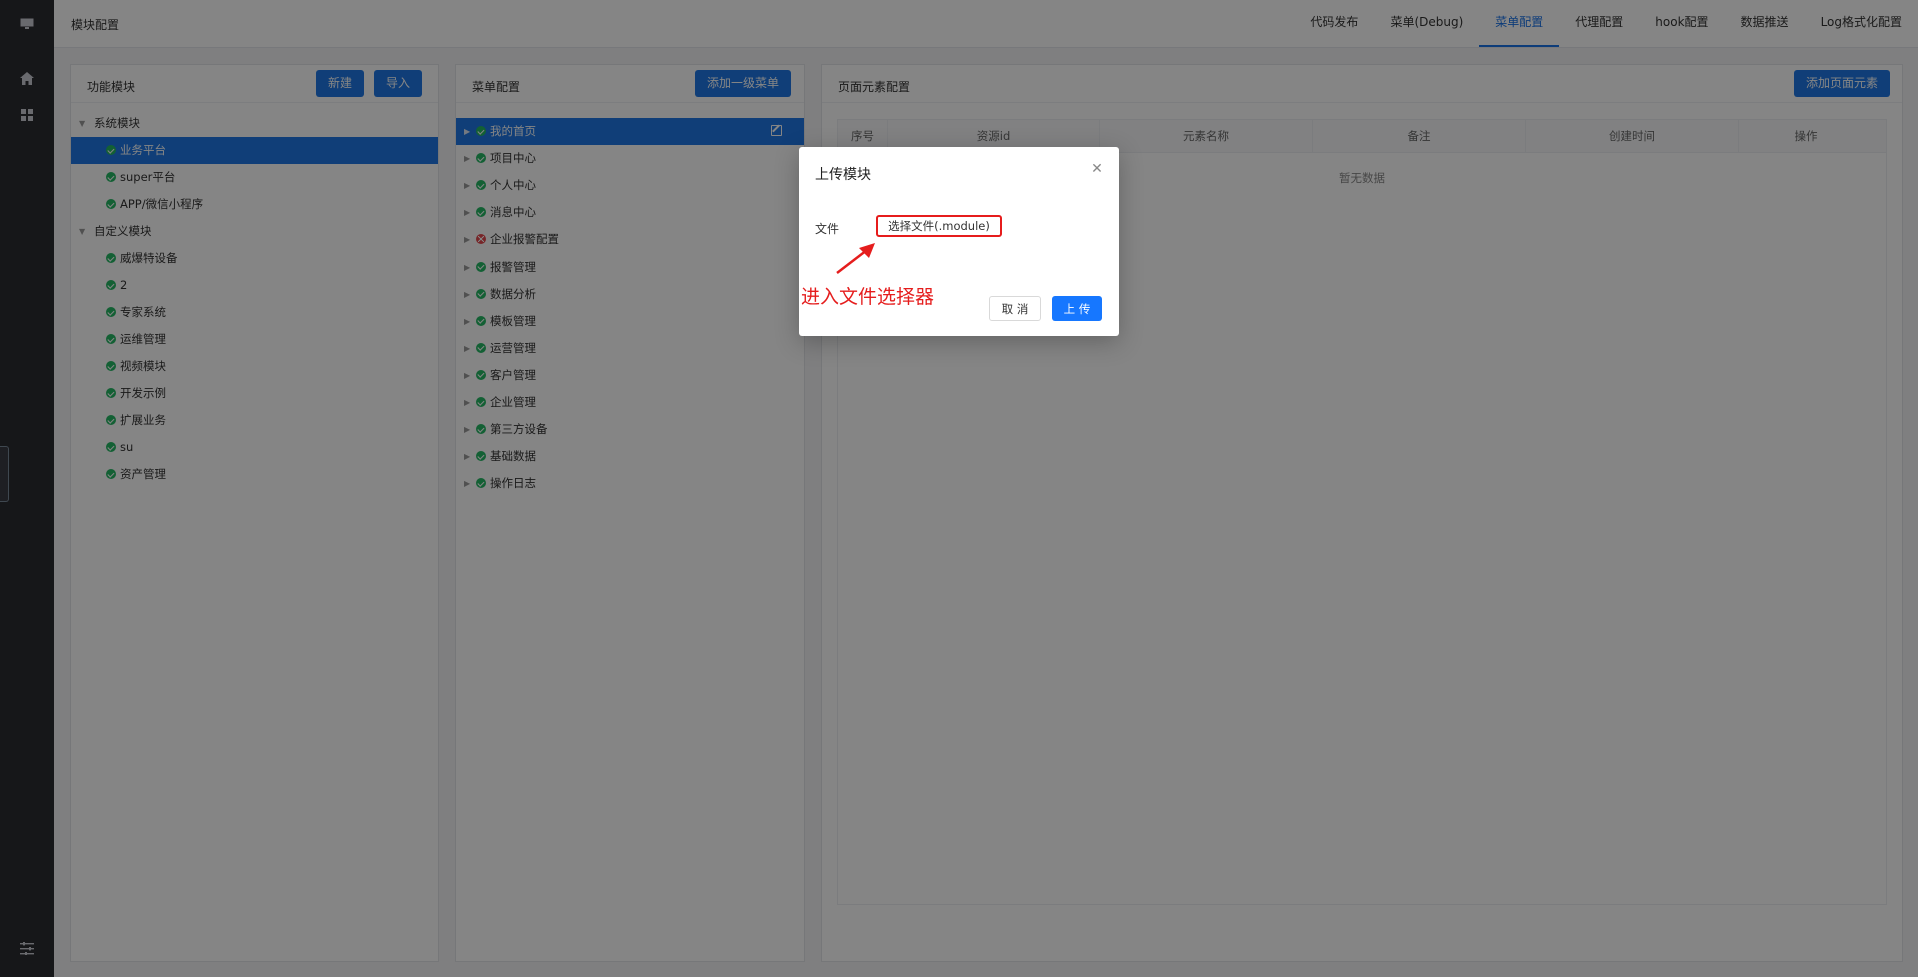  I want to click on close-icon: ✕, so click(1097, 169).